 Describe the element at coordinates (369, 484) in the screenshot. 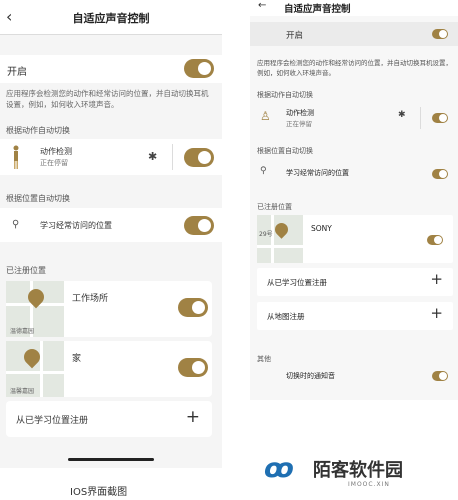

I see `watermark-sub: IMOOC.XIN` at that location.